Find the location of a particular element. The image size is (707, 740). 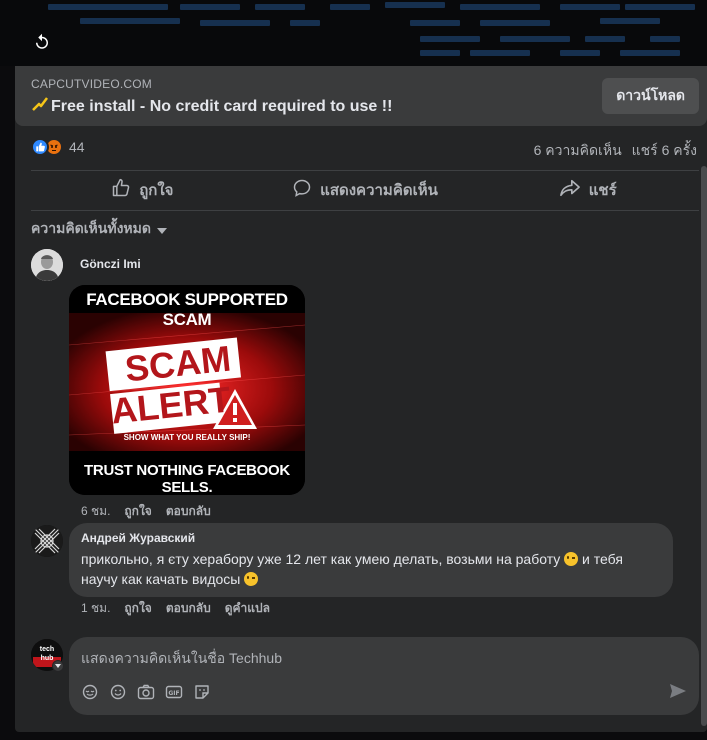

post-stats: 6 ความคิดเห็น แชร์ 6 ครั้ง is located at coordinates (615, 151).